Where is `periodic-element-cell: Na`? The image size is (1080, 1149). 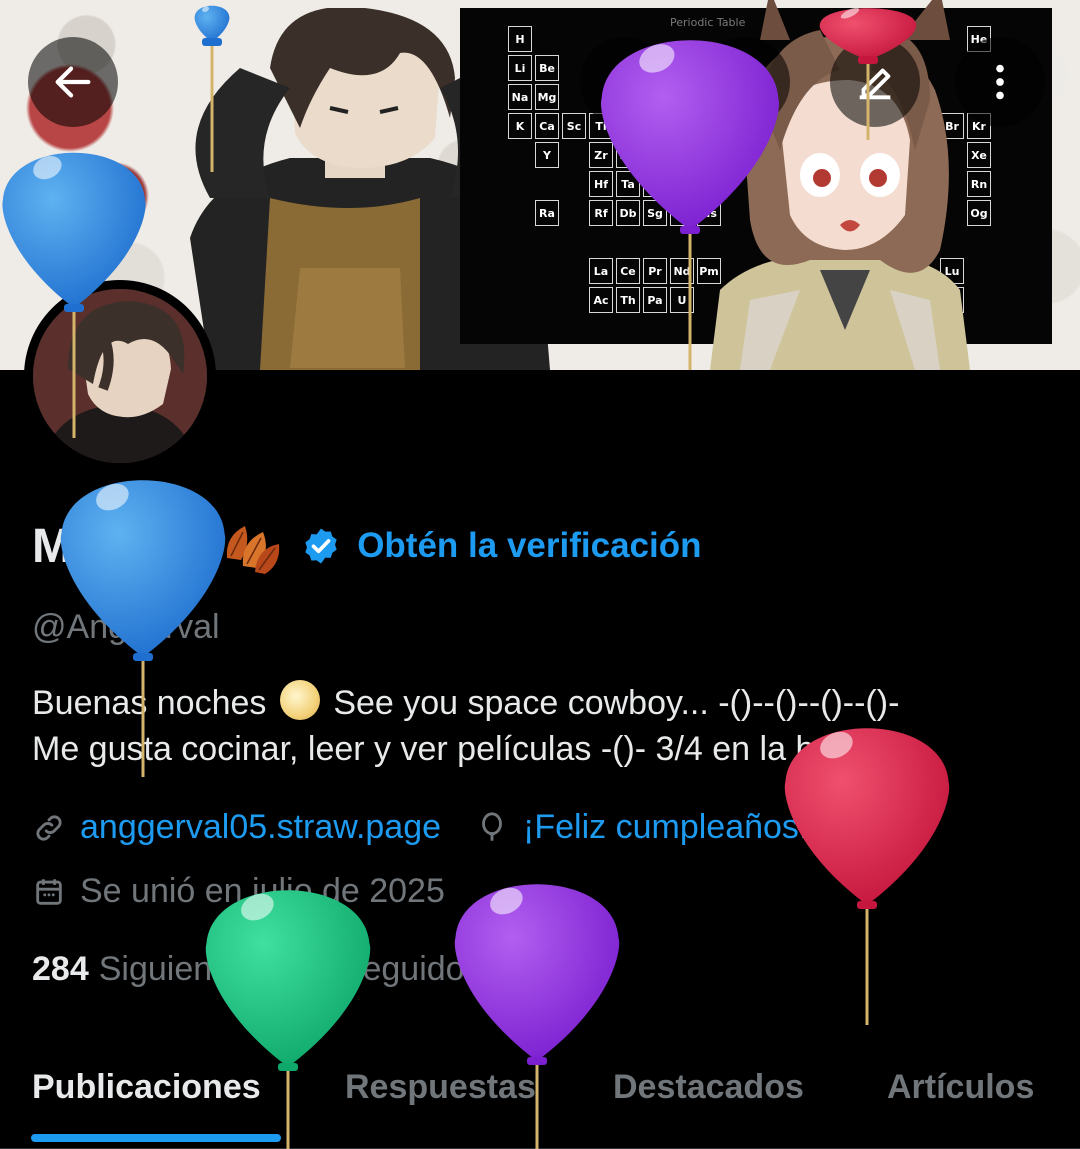
periodic-element-cell: Na is located at coordinates (520, 97).